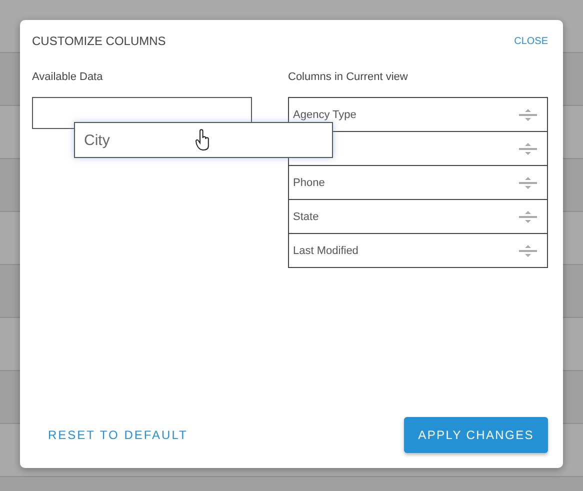 The width and height of the screenshot is (583, 491). Describe the element at coordinates (418, 182) in the screenshot. I see `column-item: Phone` at that location.